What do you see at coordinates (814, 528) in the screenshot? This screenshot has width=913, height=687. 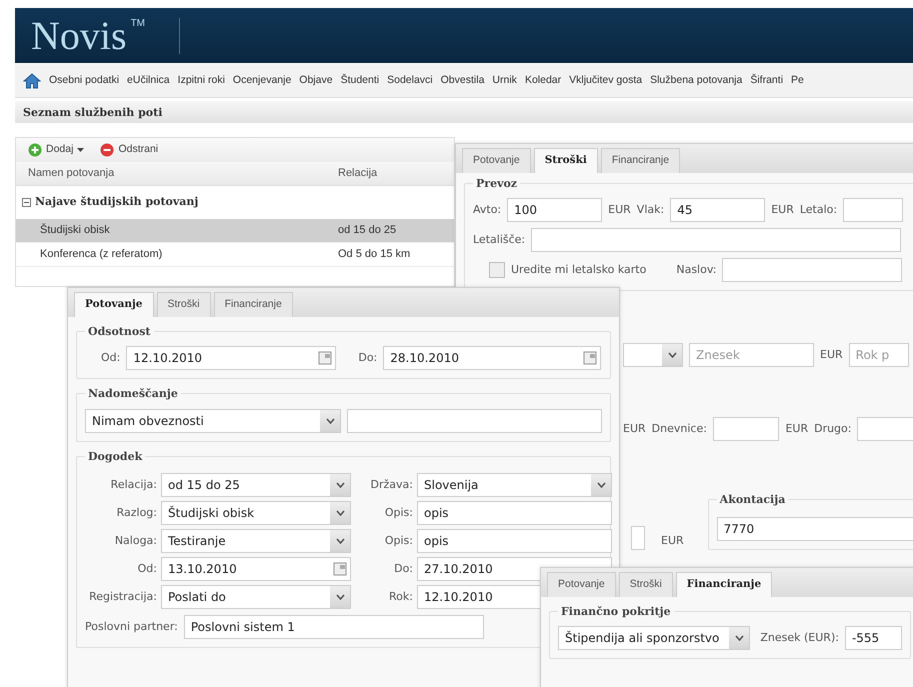 I see `text-field: 7770` at bounding box center [814, 528].